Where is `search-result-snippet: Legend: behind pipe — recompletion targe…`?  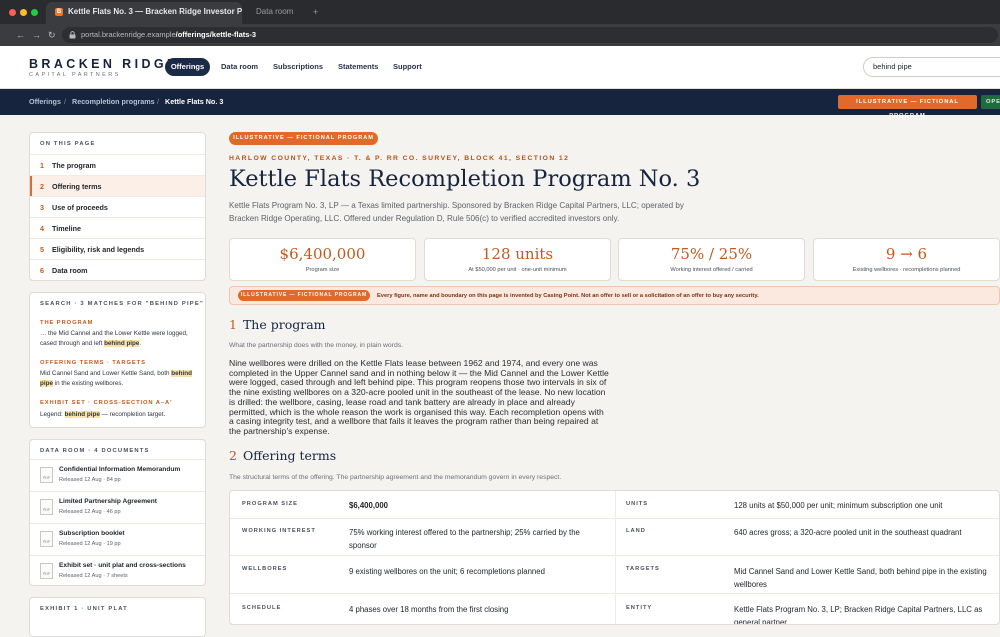 search-result-snippet: Legend: behind pipe — recompletion targe… is located at coordinates (120, 415).